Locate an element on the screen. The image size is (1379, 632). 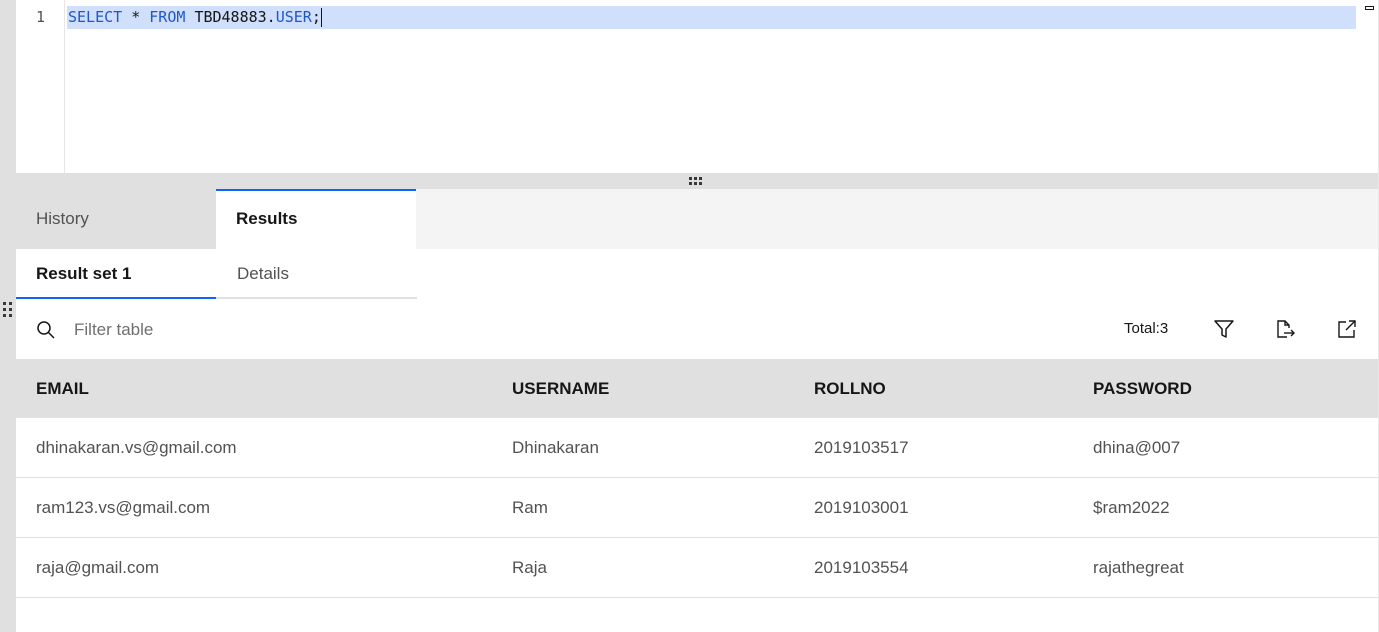
result-subtabs: Result set 1 Details is located at coordinates (216, 274).